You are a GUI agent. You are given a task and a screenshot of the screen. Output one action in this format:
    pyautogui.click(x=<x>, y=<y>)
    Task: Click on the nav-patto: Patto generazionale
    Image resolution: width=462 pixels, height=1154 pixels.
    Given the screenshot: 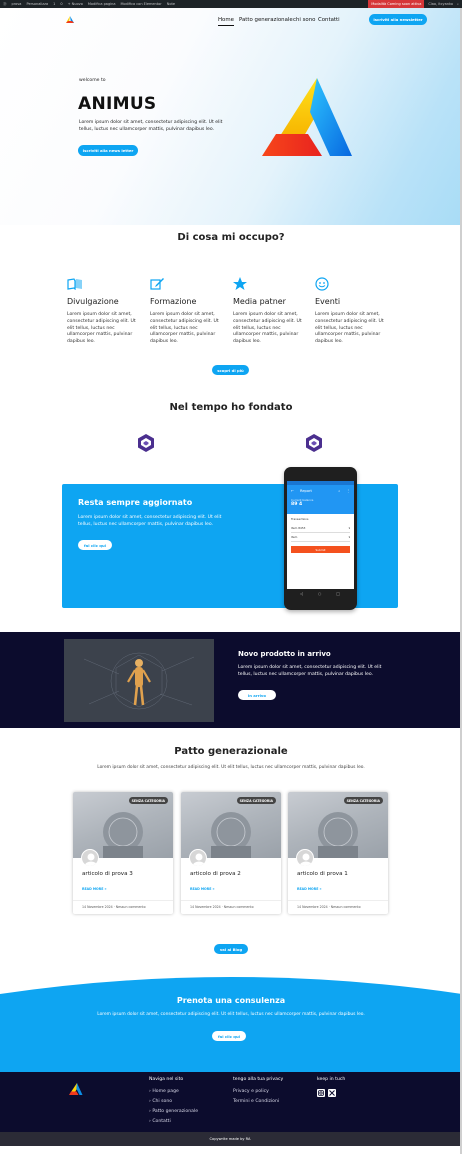 What is the action you would take?
    pyautogui.click(x=266, y=20)
    